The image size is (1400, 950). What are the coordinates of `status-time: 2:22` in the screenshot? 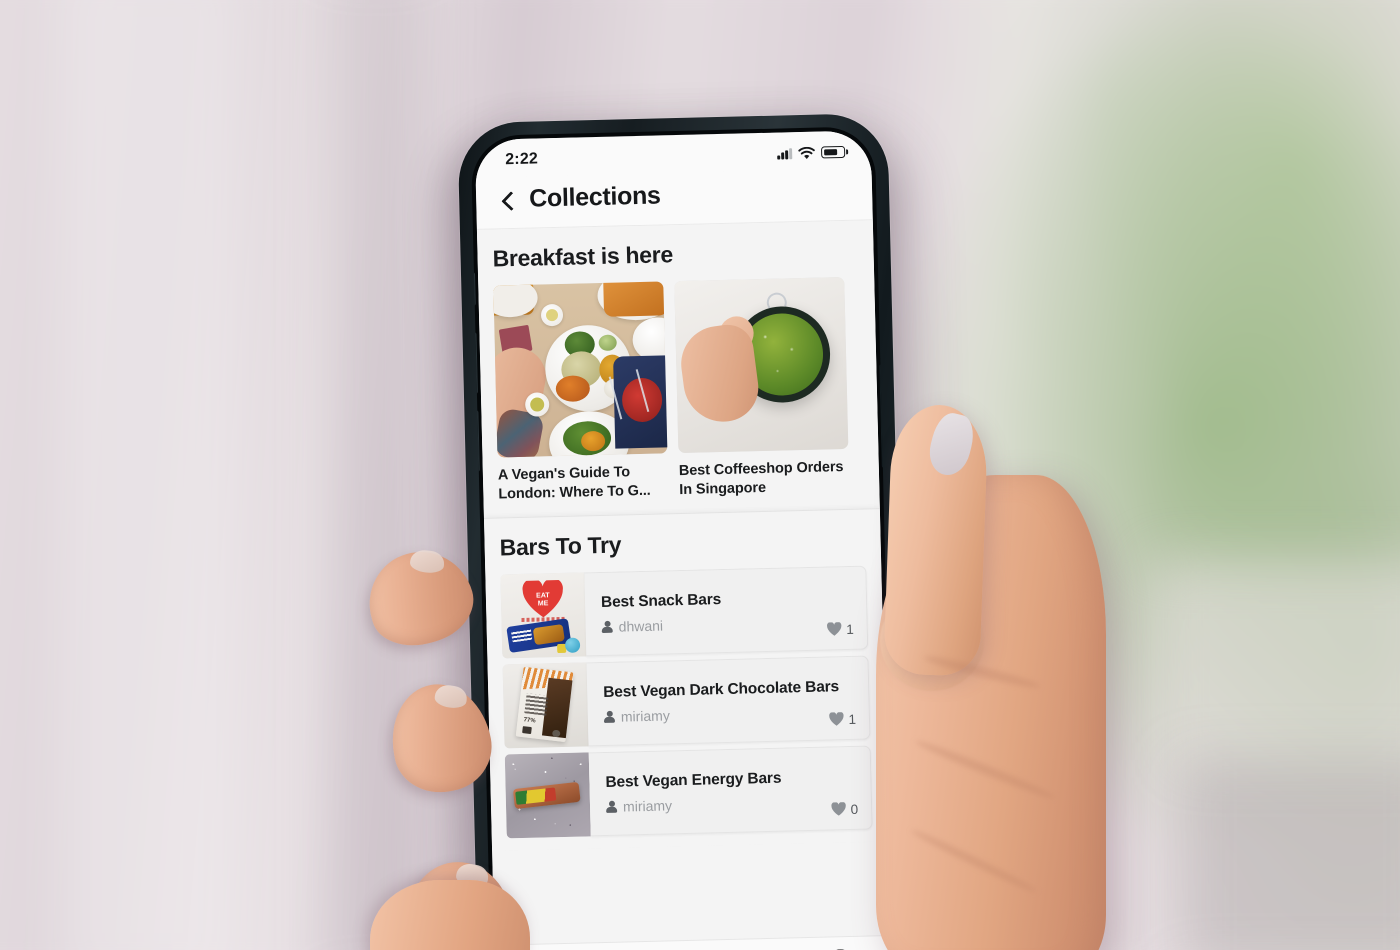 It's located at (522, 159).